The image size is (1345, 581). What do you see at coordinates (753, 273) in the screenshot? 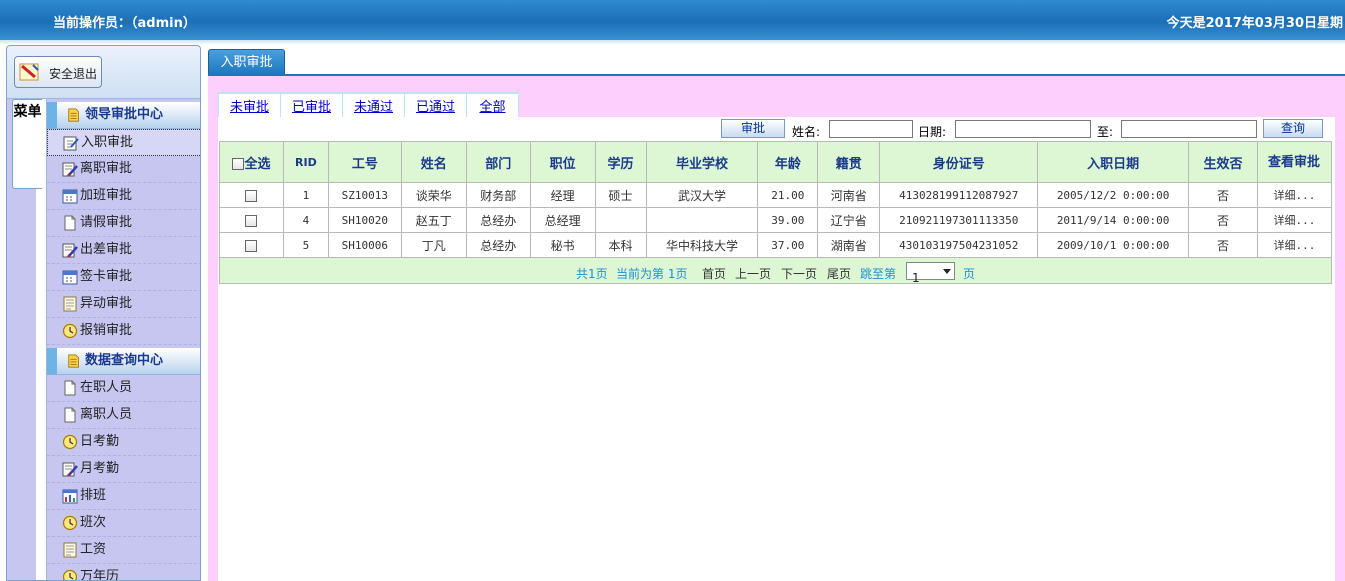
I see `pager-prev: 上一页` at bounding box center [753, 273].